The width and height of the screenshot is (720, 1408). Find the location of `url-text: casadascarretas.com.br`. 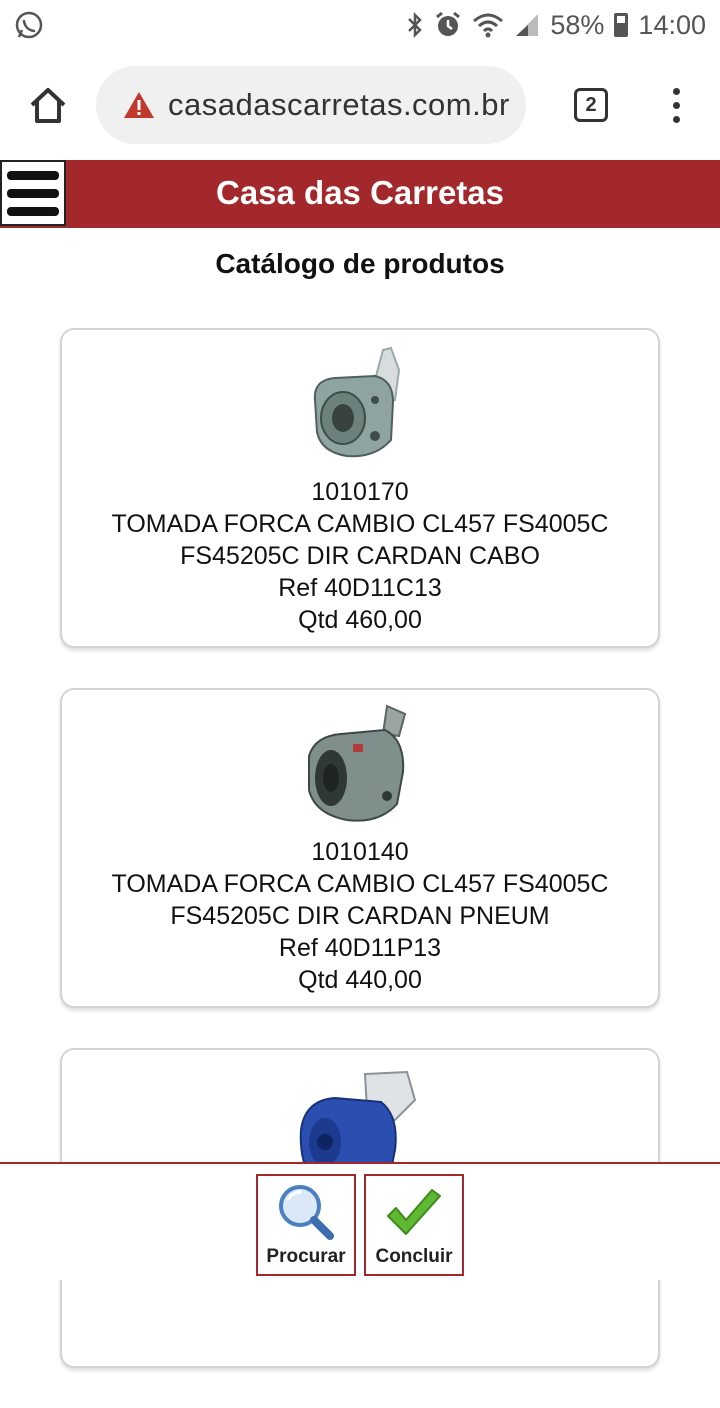

url-text: casadascarretas.com.br is located at coordinates (339, 104).